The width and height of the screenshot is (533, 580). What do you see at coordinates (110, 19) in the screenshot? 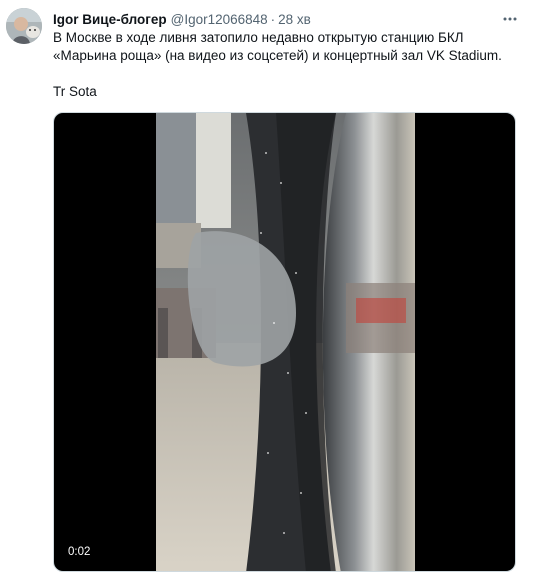
I see `author-name: Igor Вице-блогер` at bounding box center [110, 19].